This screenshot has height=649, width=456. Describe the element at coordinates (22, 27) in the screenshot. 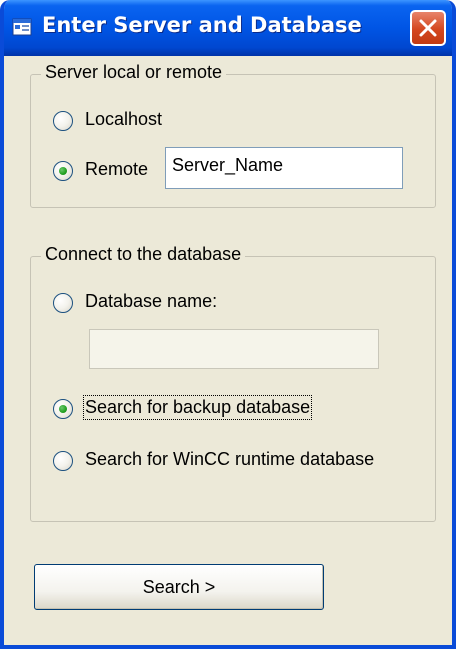

I see `app-window-icon` at that location.